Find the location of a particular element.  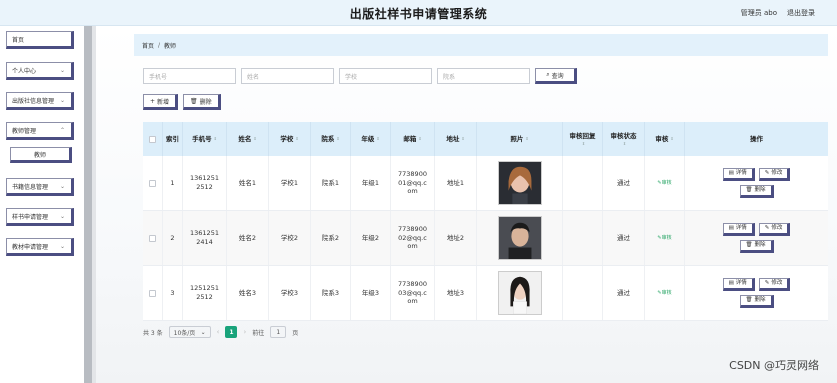

checkbox is located at coordinates (152, 139).